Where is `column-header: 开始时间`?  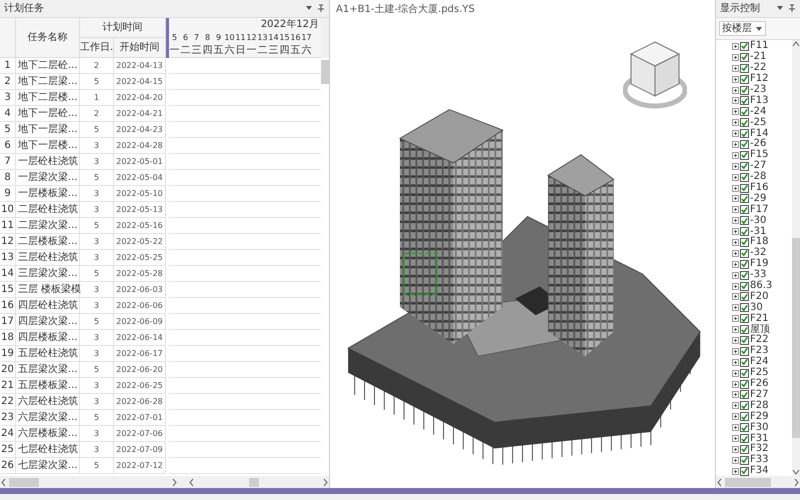 column-header: 开始时间 is located at coordinates (140, 48).